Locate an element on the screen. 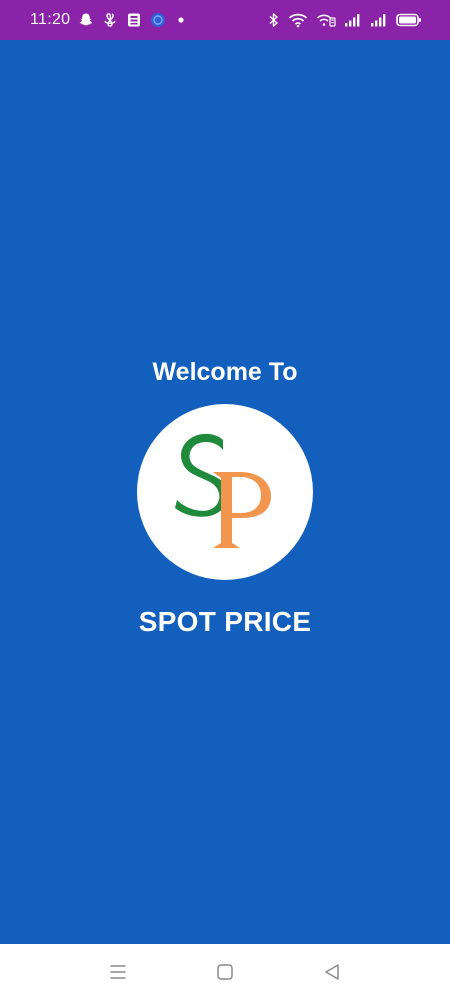  menu-icon is located at coordinates (118, 972).